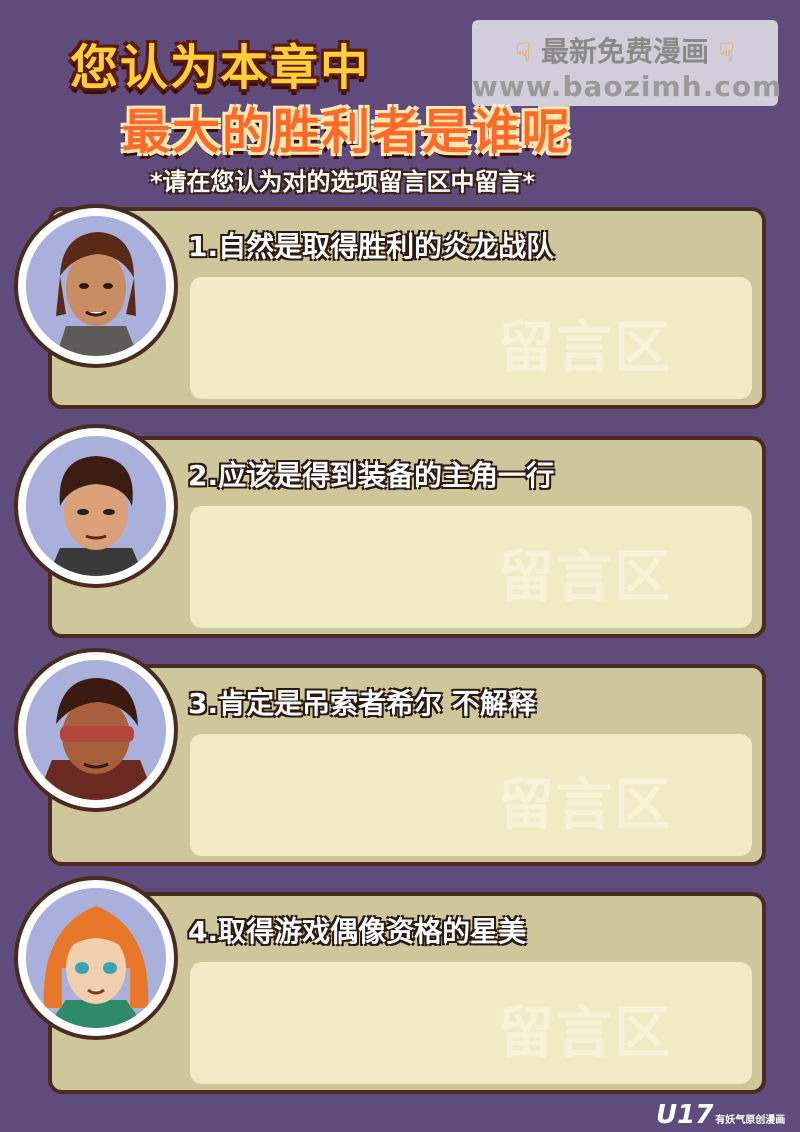 This screenshot has height=1132, width=800. Describe the element at coordinates (343, 182) in the screenshot. I see `page-subtitle: *请在您认为对的选项留言区中留言*` at that location.